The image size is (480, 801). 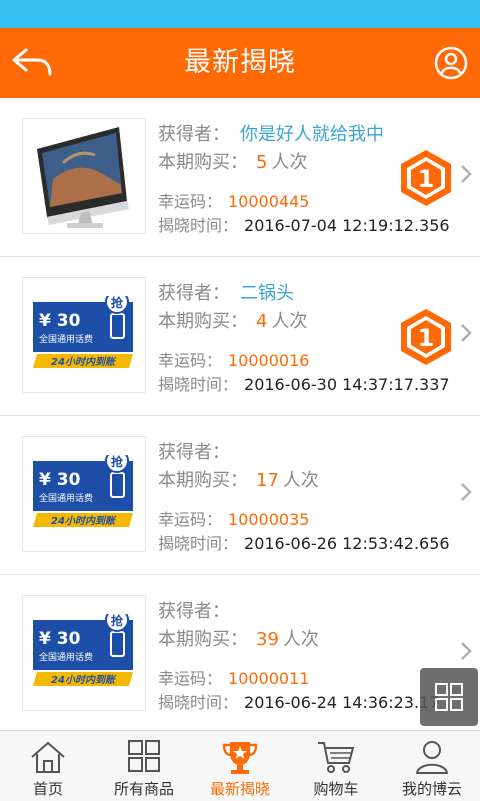 I want to click on lucky-code-value: 10000445, so click(x=269, y=201).